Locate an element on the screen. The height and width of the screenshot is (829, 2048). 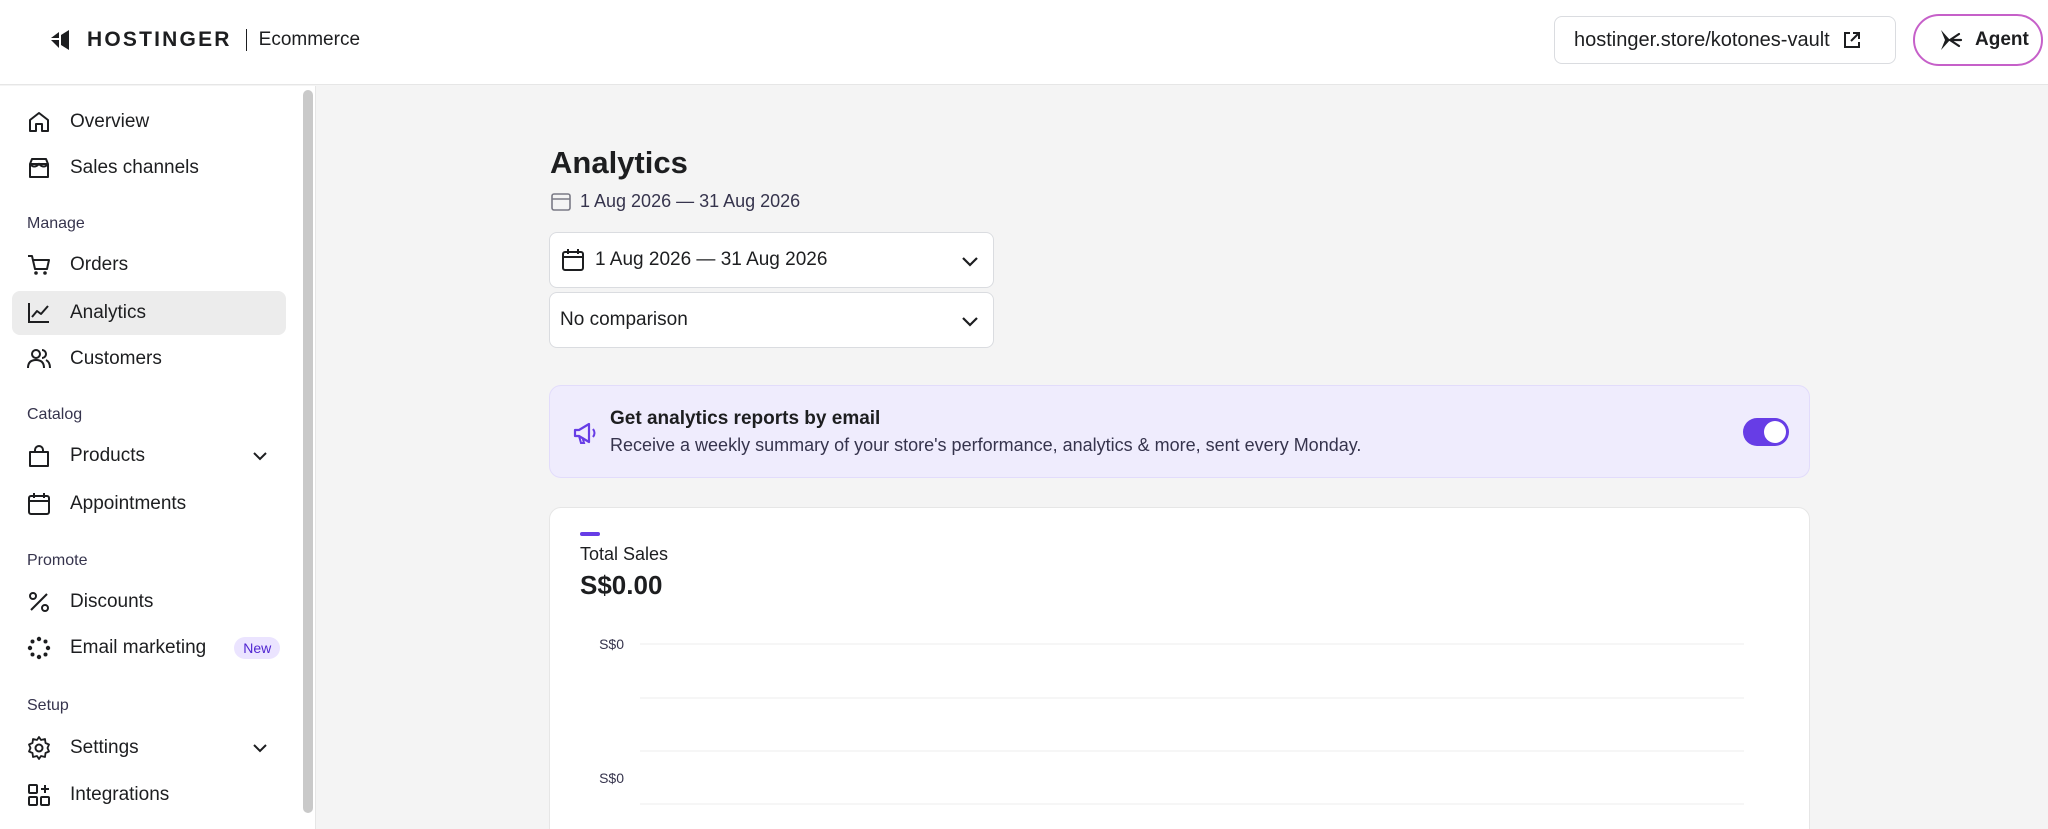
sidebar-item-settings: Settings is located at coordinates (149, 748).